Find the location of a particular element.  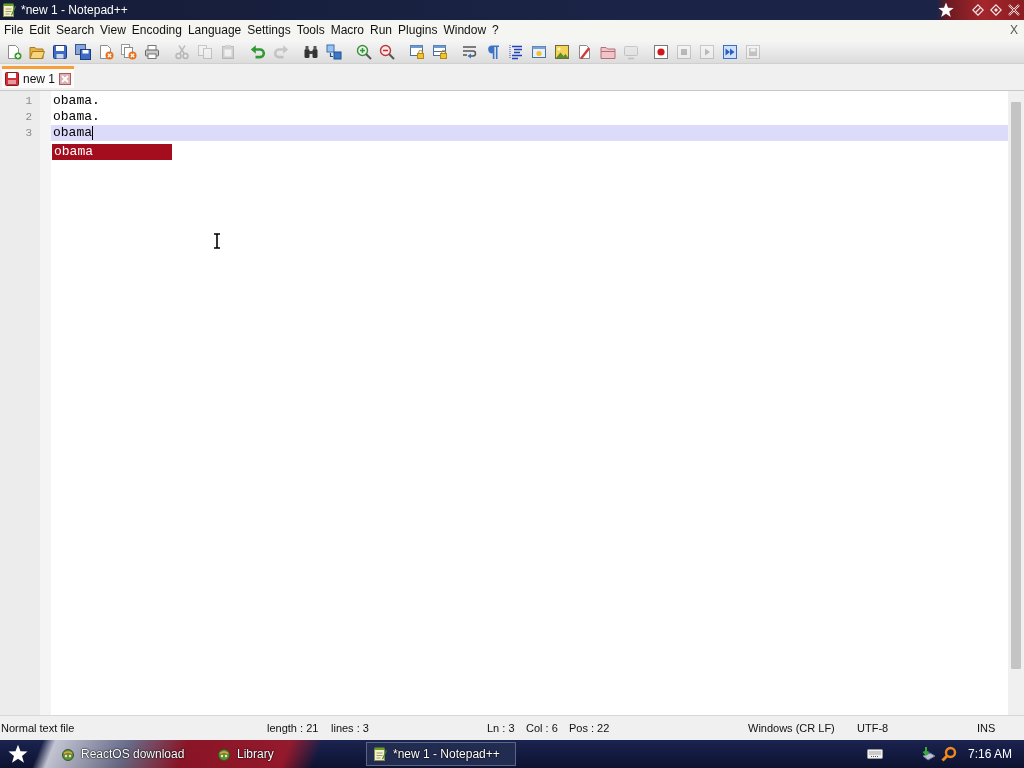

fast-forward-icon is located at coordinates (729, 51).